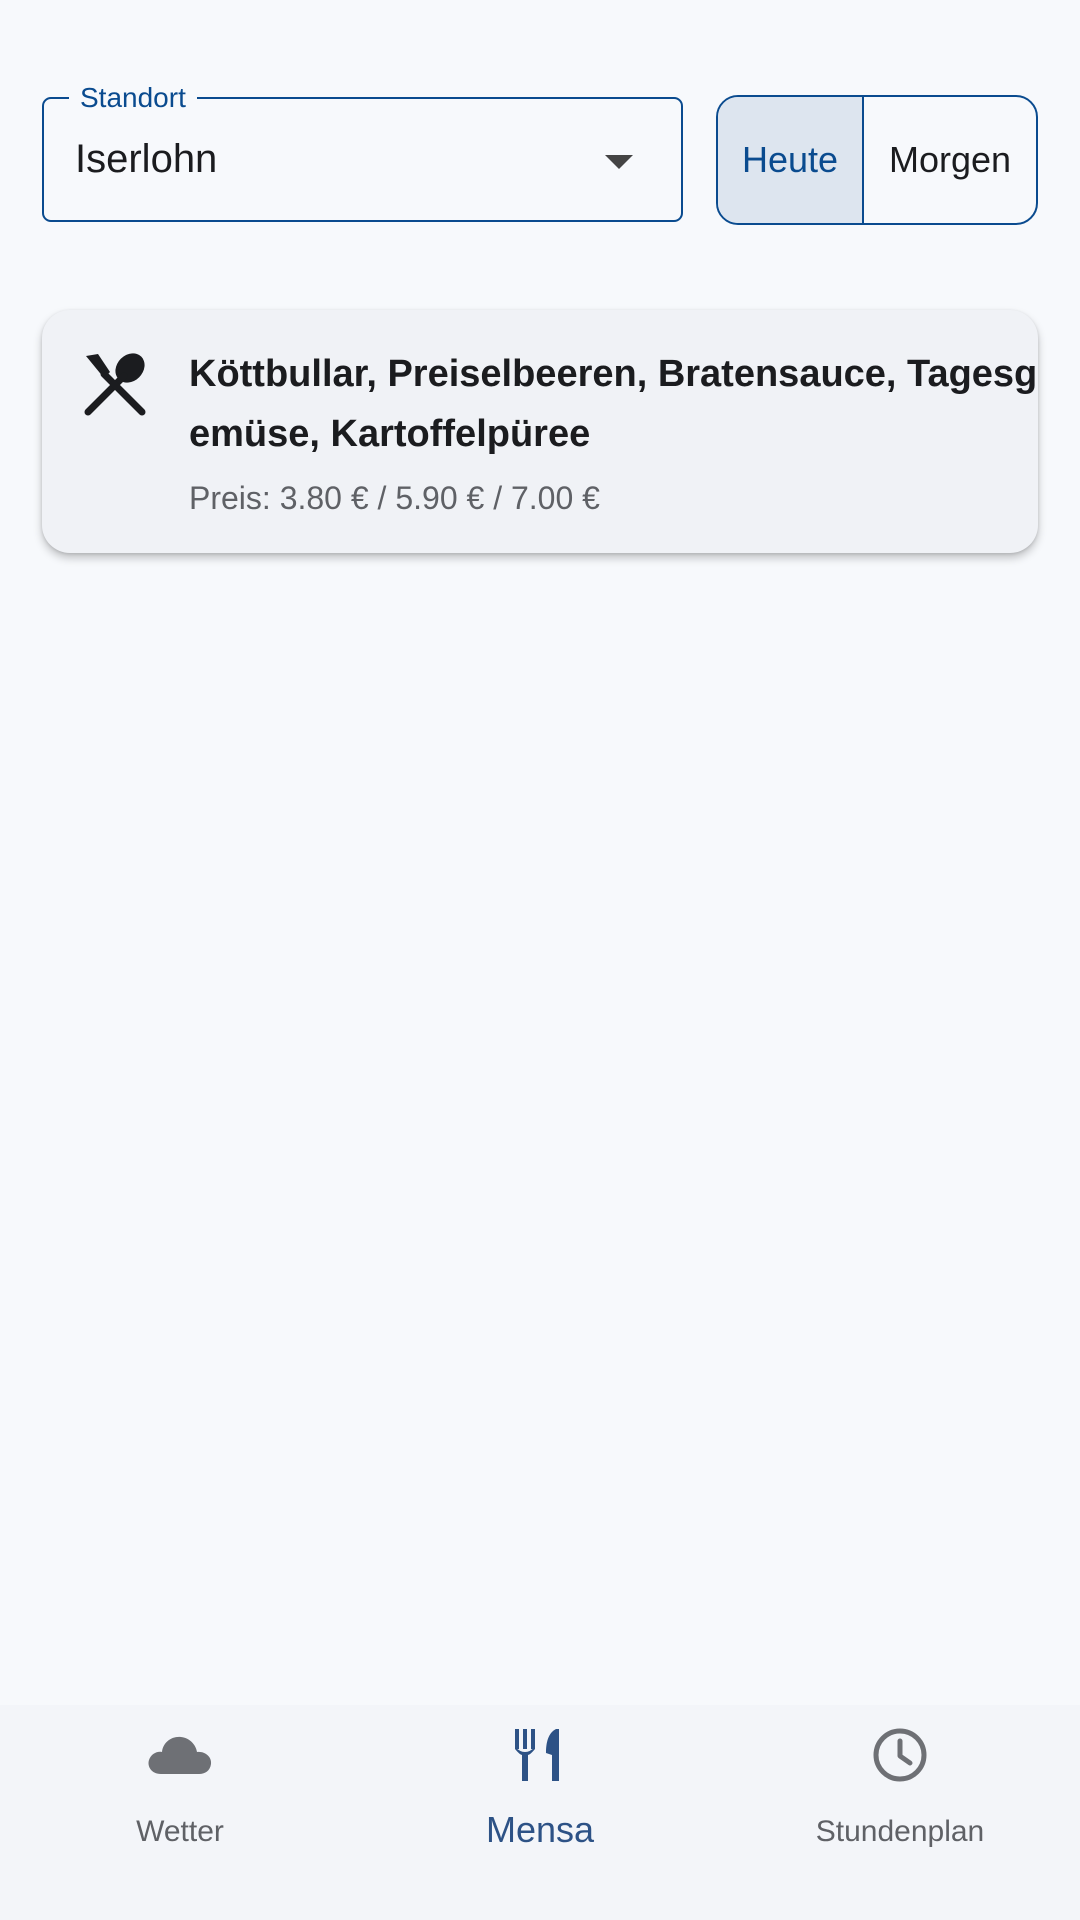  Describe the element at coordinates (900, 1812) in the screenshot. I see `nav-item-stundenplan: Stundenplan` at that location.